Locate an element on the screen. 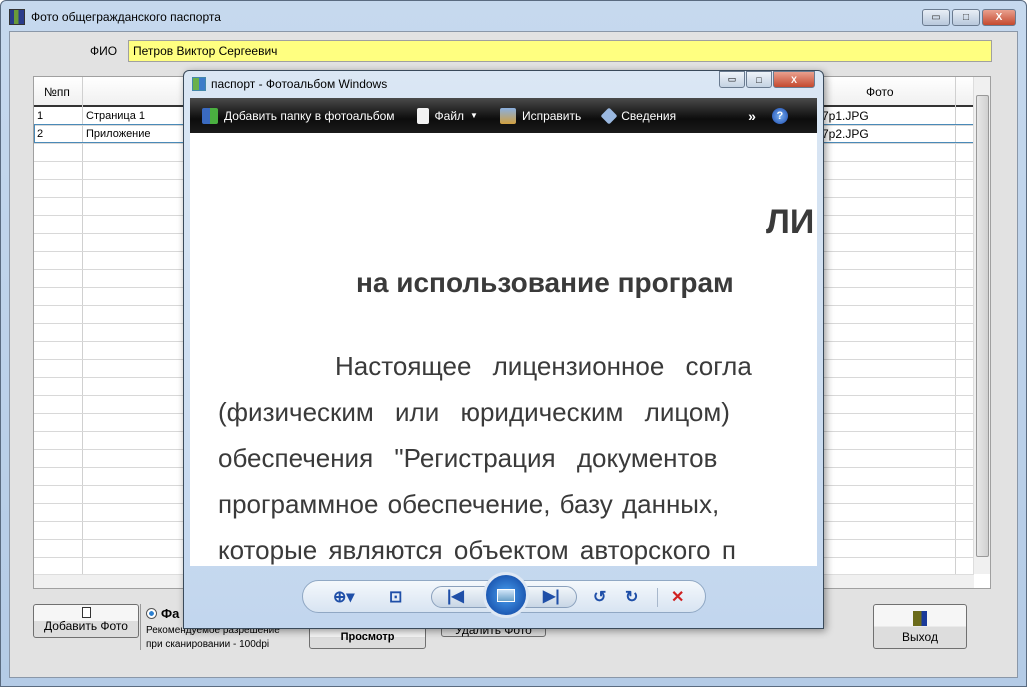 The width and height of the screenshot is (1027, 687). fix-button: Исправить is located at coordinates (540, 115).